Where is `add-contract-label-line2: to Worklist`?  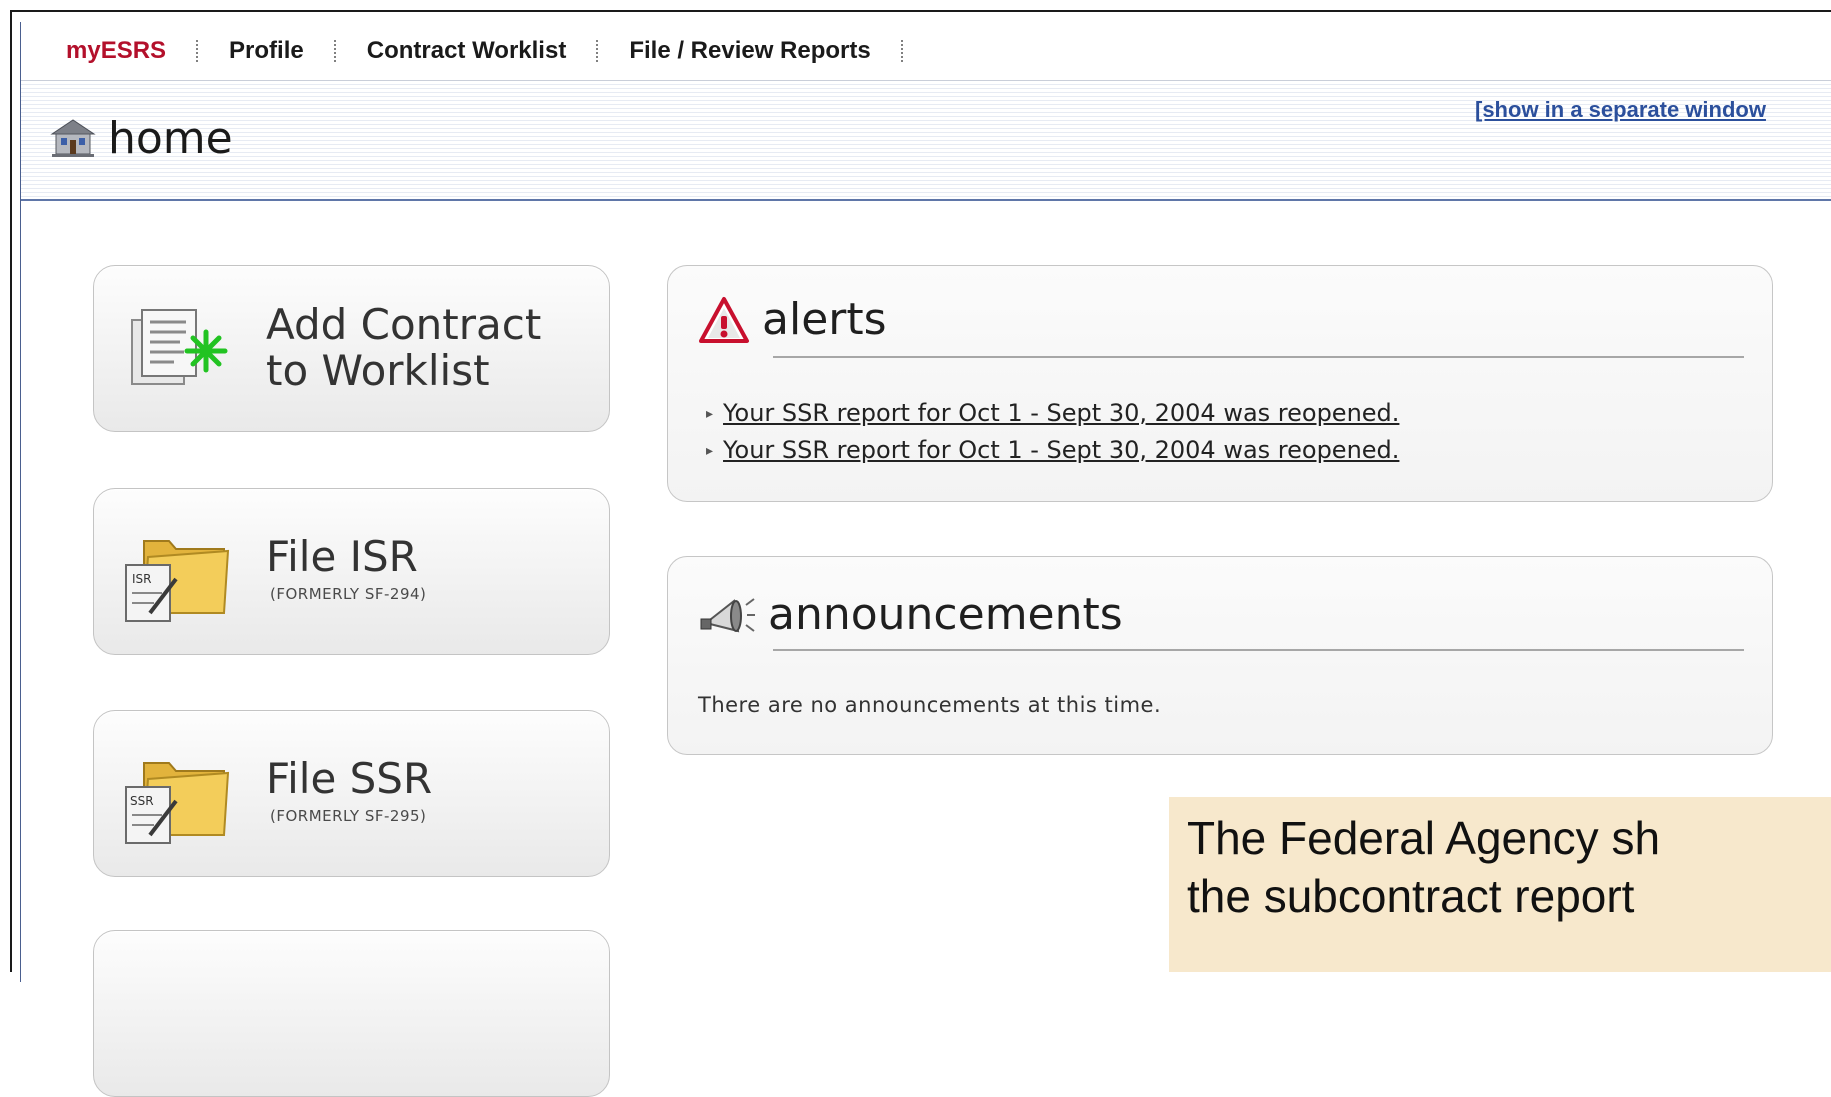 add-contract-label-line2: to Worklist is located at coordinates (378, 370).